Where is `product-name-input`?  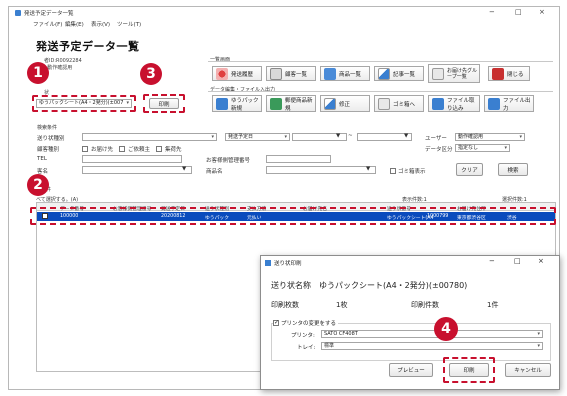
product-name-input is located at coordinates (321, 170).